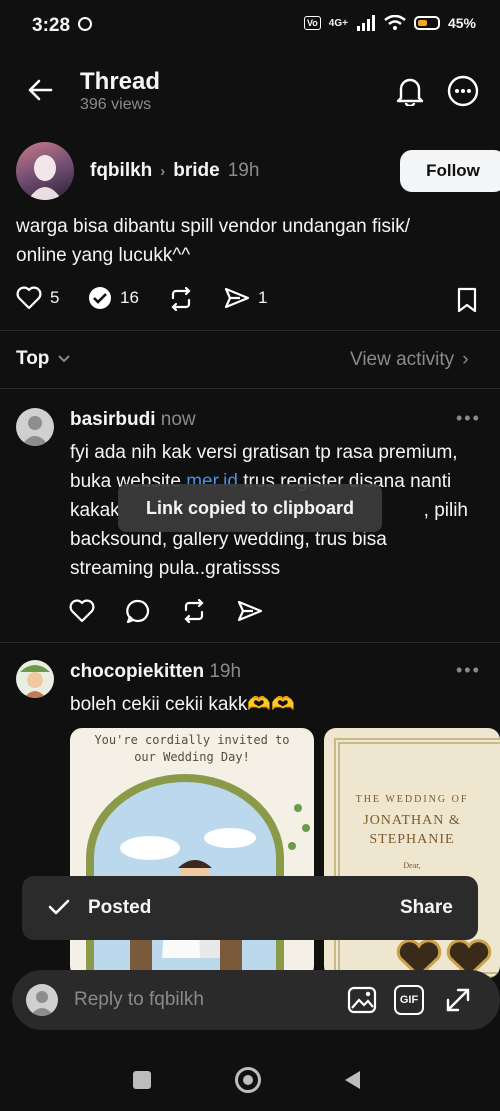 This screenshot has height=1111, width=500. I want to click on threads-status-icon, so click(85, 24).